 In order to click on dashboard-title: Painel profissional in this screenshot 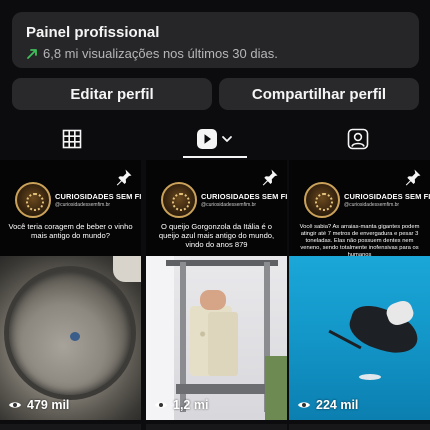, I will do `click(93, 32)`.